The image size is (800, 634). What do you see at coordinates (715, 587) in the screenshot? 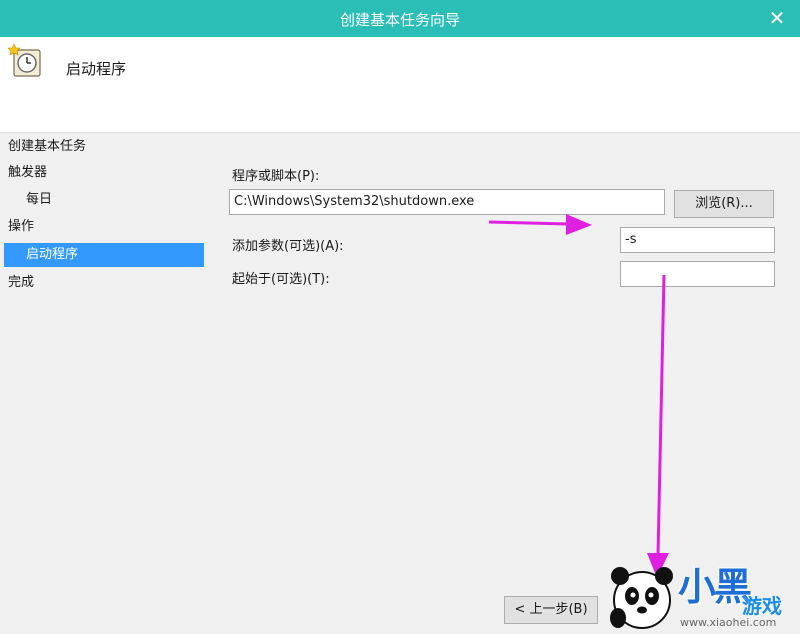
I see `watermark-brand: 小黑` at bounding box center [715, 587].